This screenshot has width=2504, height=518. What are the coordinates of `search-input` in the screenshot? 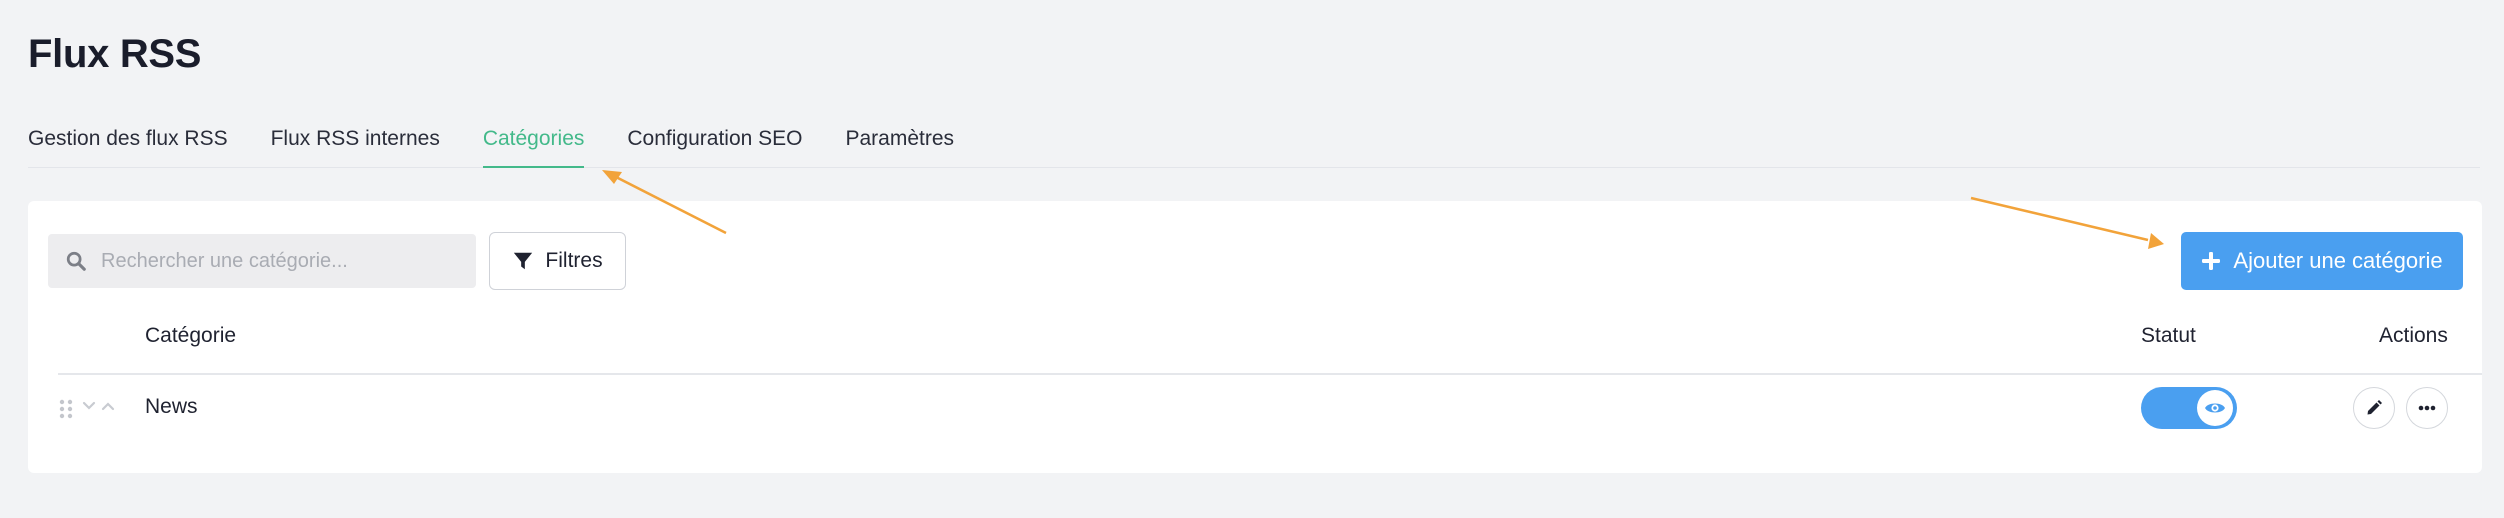 It's located at (281, 261).